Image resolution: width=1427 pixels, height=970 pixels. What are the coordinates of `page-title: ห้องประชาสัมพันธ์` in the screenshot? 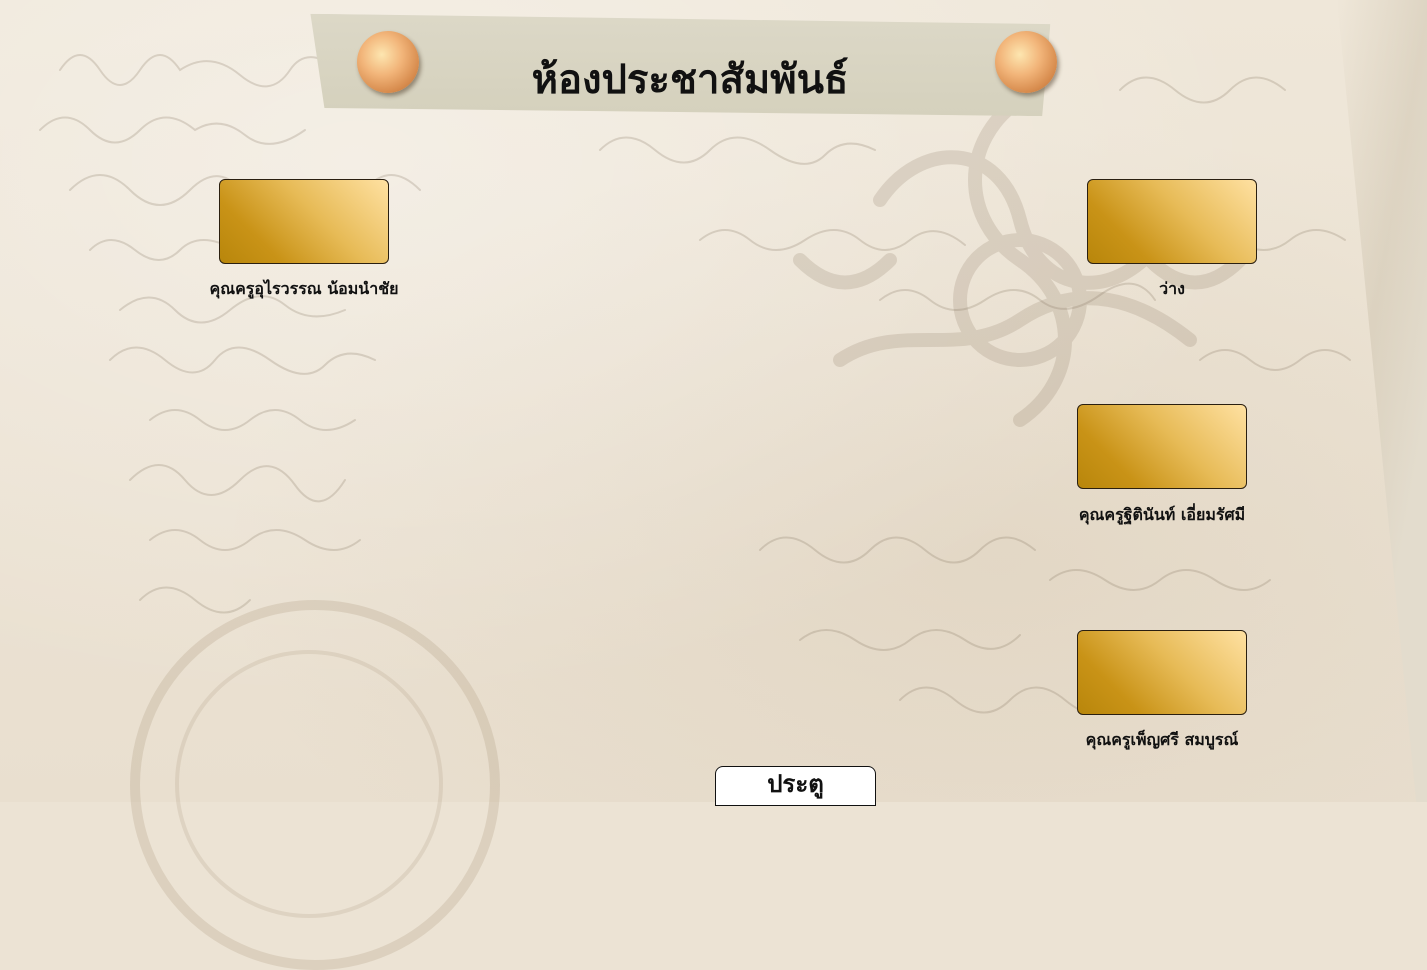 It's located at (690, 79).